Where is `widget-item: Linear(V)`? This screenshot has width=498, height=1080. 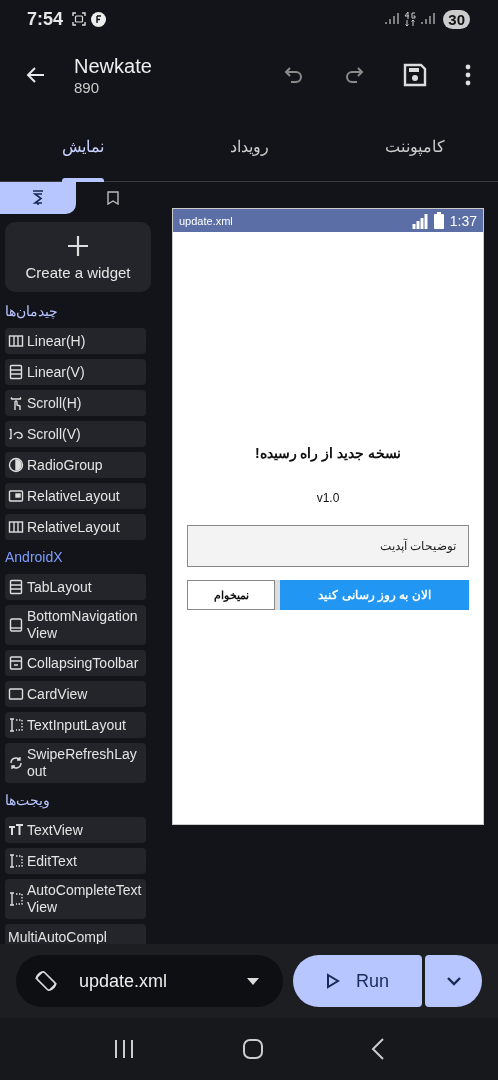 widget-item: Linear(V) is located at coordinates (75, 372).